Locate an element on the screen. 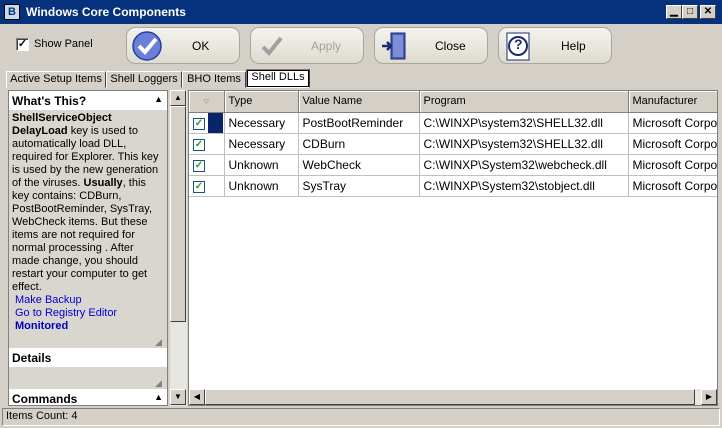 The width and height of the screenshot is (722, 428). window-title: Windows Core Components is located at coordinates (106, 12).